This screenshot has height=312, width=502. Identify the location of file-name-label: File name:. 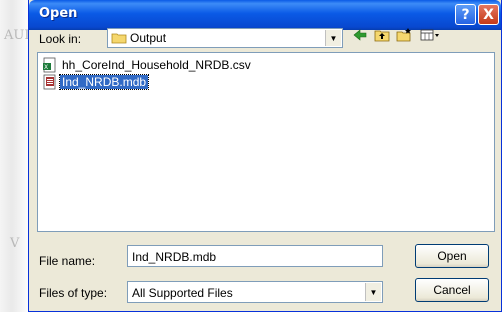
(67, 261).